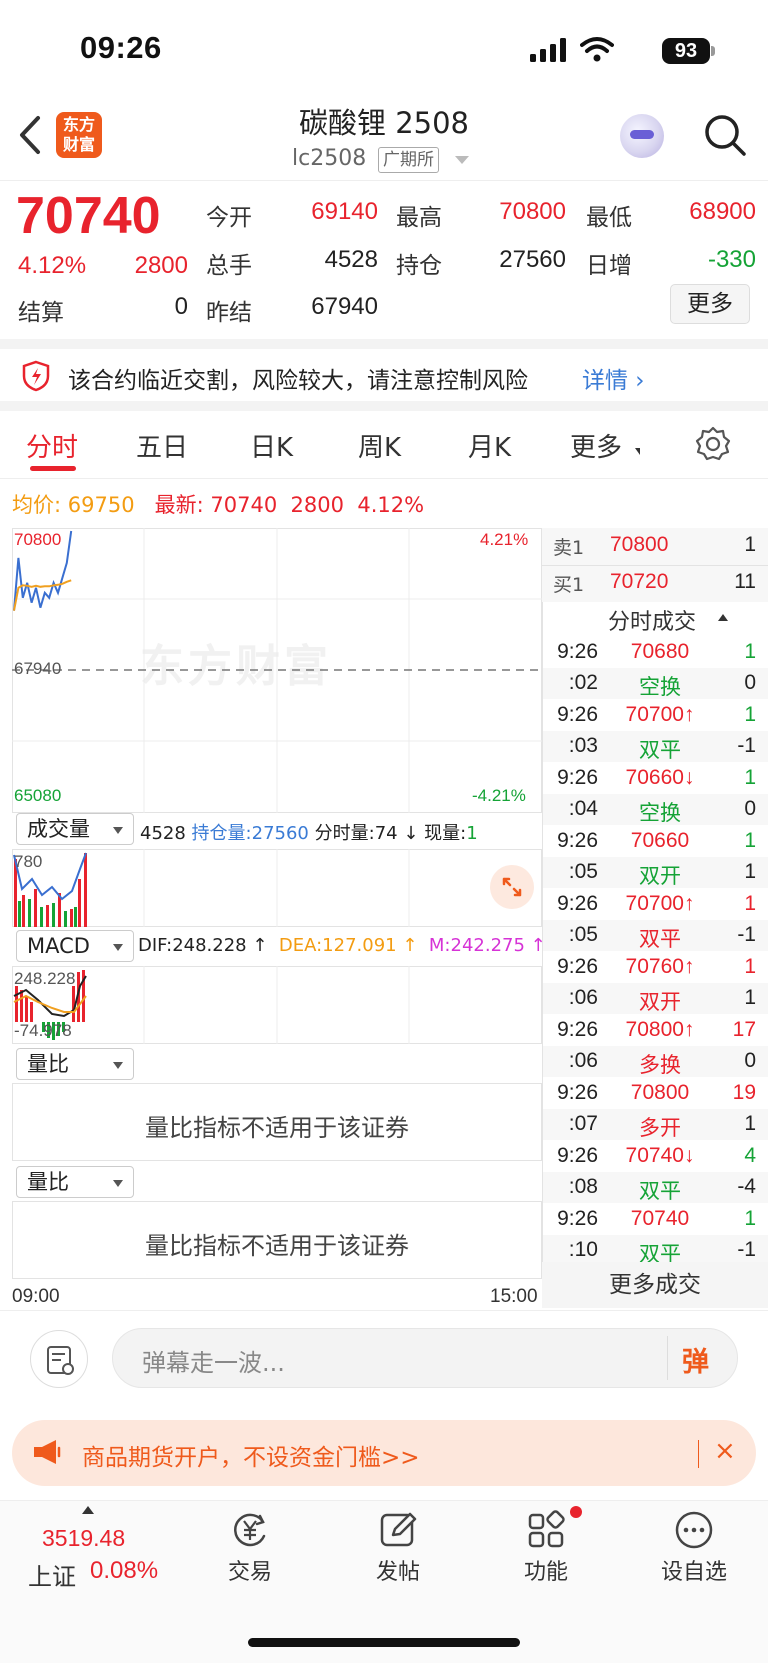 This screenshot has height=1663, width=768. I want to click on ticks-sort-icon, so click(723, 617).